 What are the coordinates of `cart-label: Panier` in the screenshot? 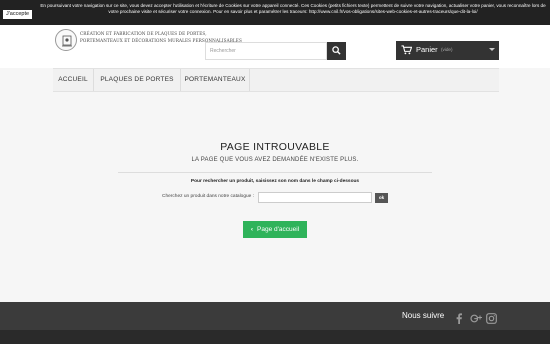 It's located at (427, 49).